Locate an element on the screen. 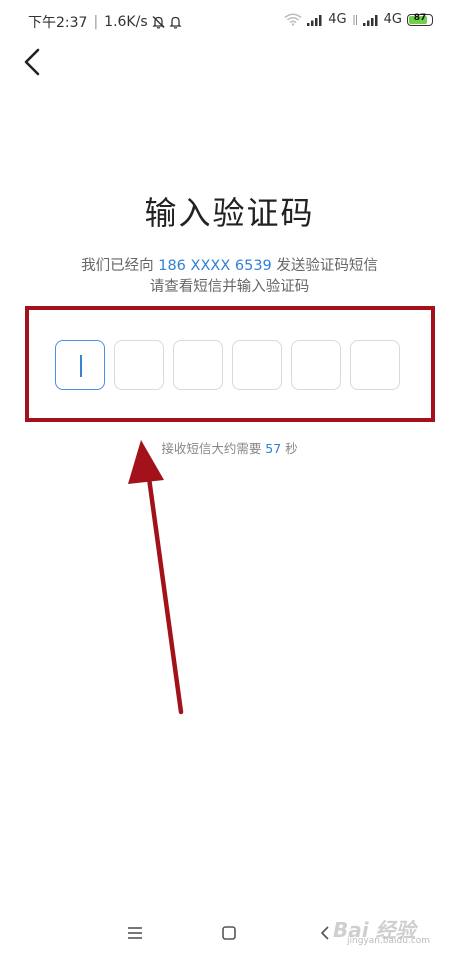 This screenshot has height=960, width=459. back-button is located at coordinates (34, 62).